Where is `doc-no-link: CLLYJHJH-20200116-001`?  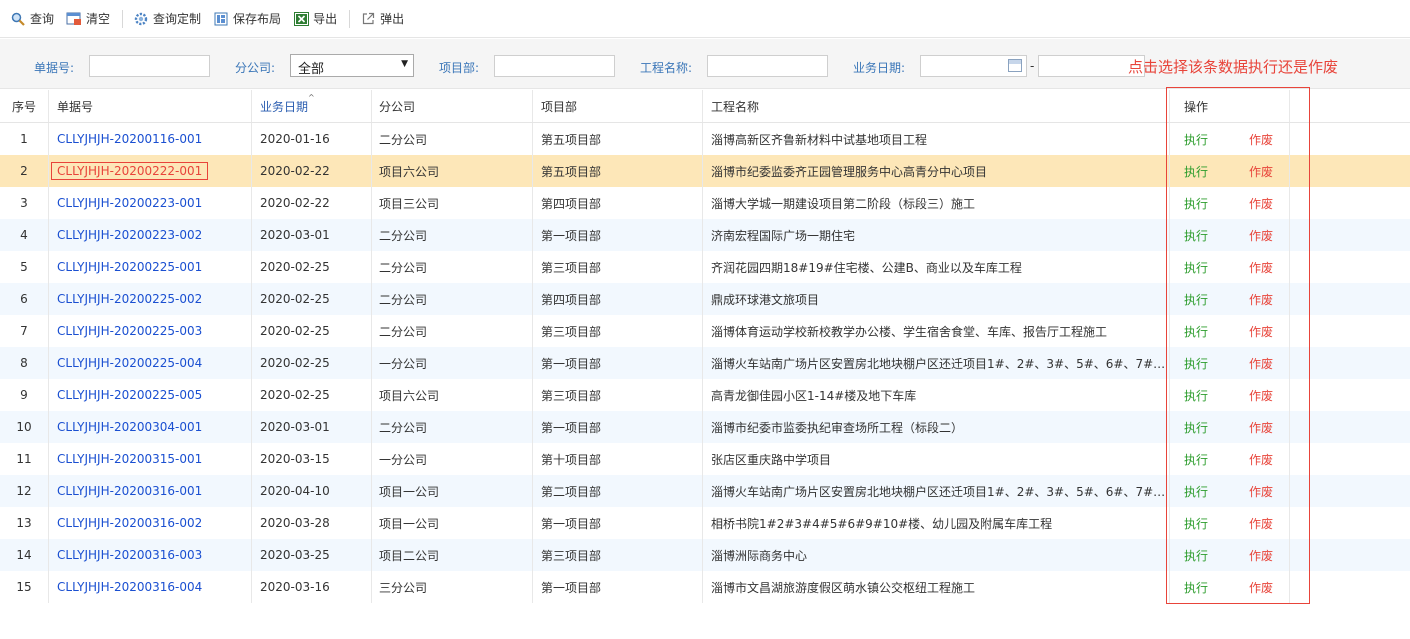
doc-no-link: CLLYJHJH-20200116-001 is located at coordinates (129, 139).